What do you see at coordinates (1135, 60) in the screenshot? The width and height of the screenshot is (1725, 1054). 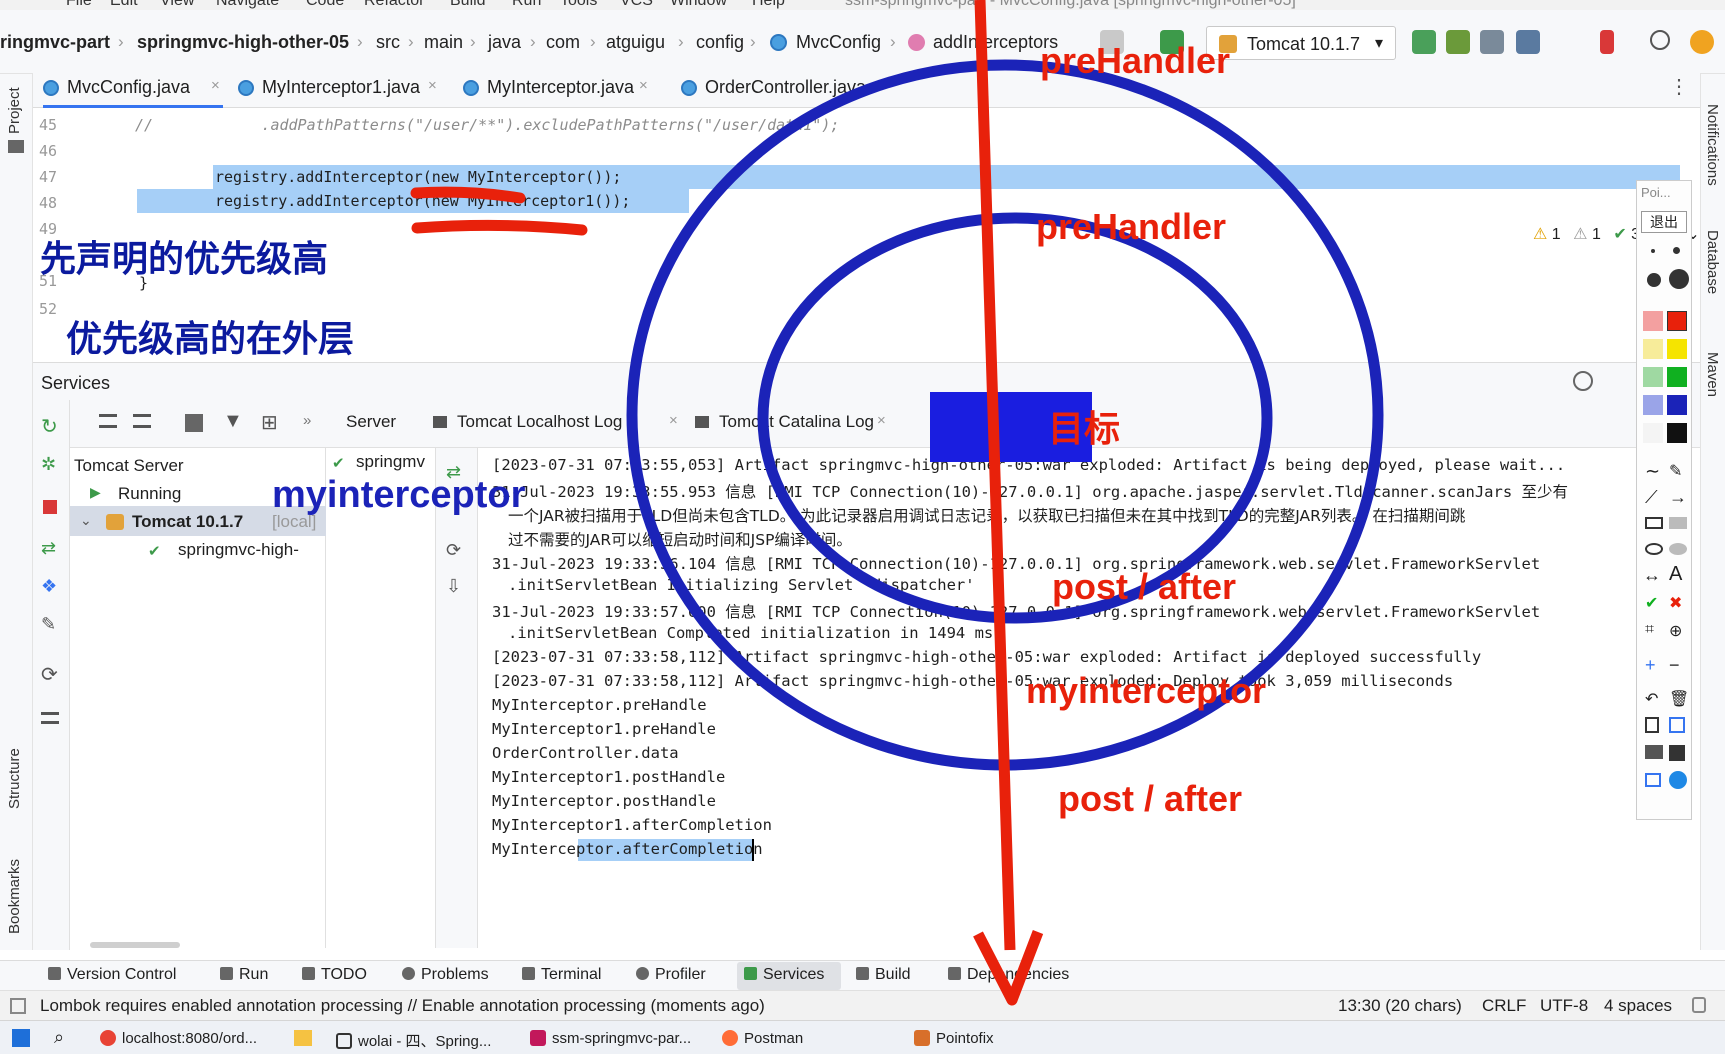 I see `outer-prehandler-label: preHandler` at bounding box center [1135, 60].